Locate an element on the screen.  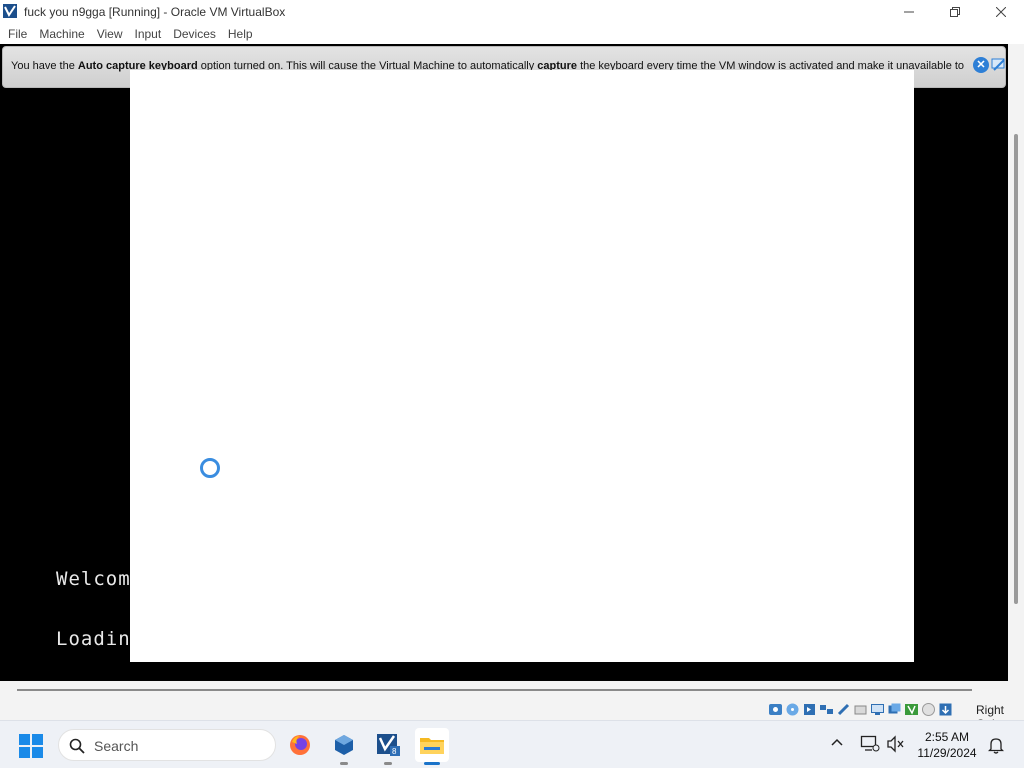
minimize-icon is located at coordinates (909, 12).